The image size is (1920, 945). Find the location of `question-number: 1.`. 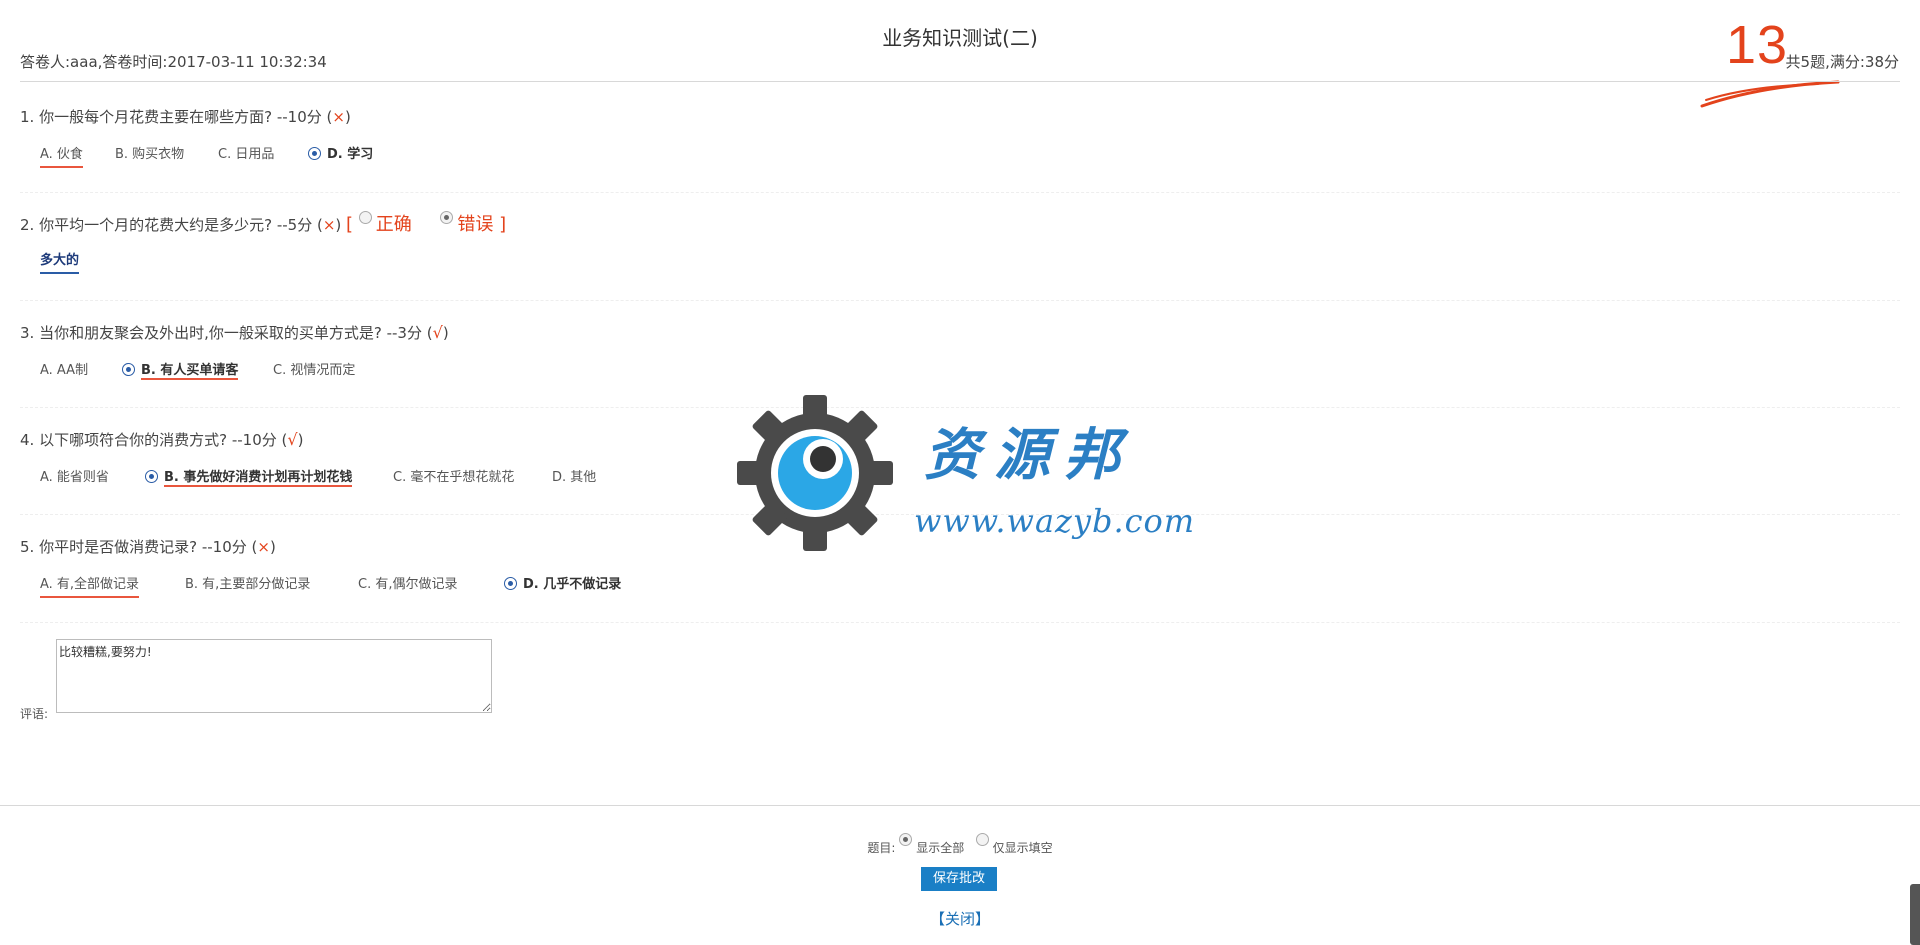

question-number: 1. is located at coordinates (27, 117).